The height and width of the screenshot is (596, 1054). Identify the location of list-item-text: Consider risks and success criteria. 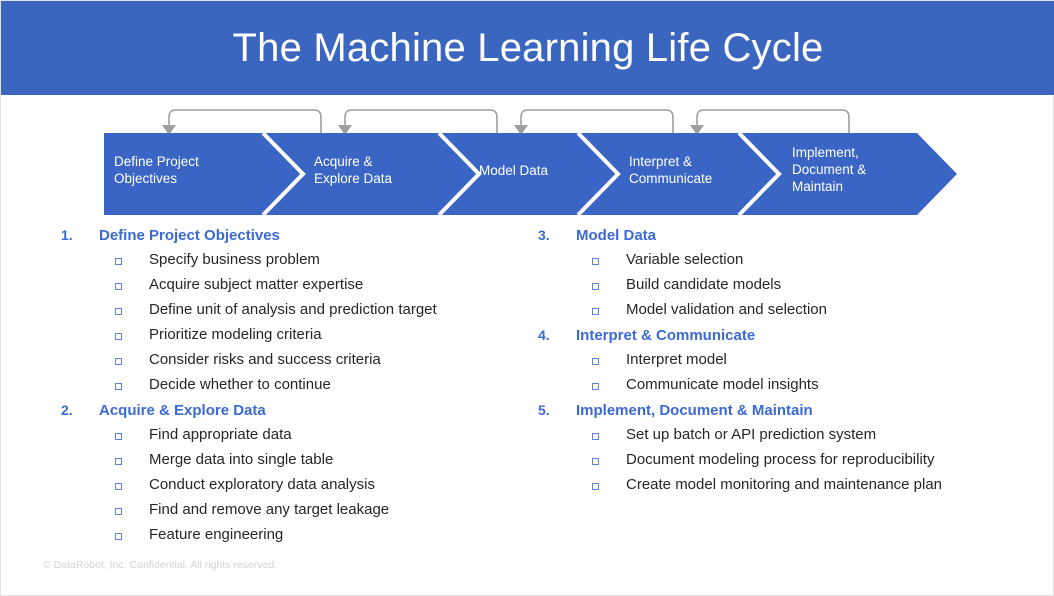
(265, 359).